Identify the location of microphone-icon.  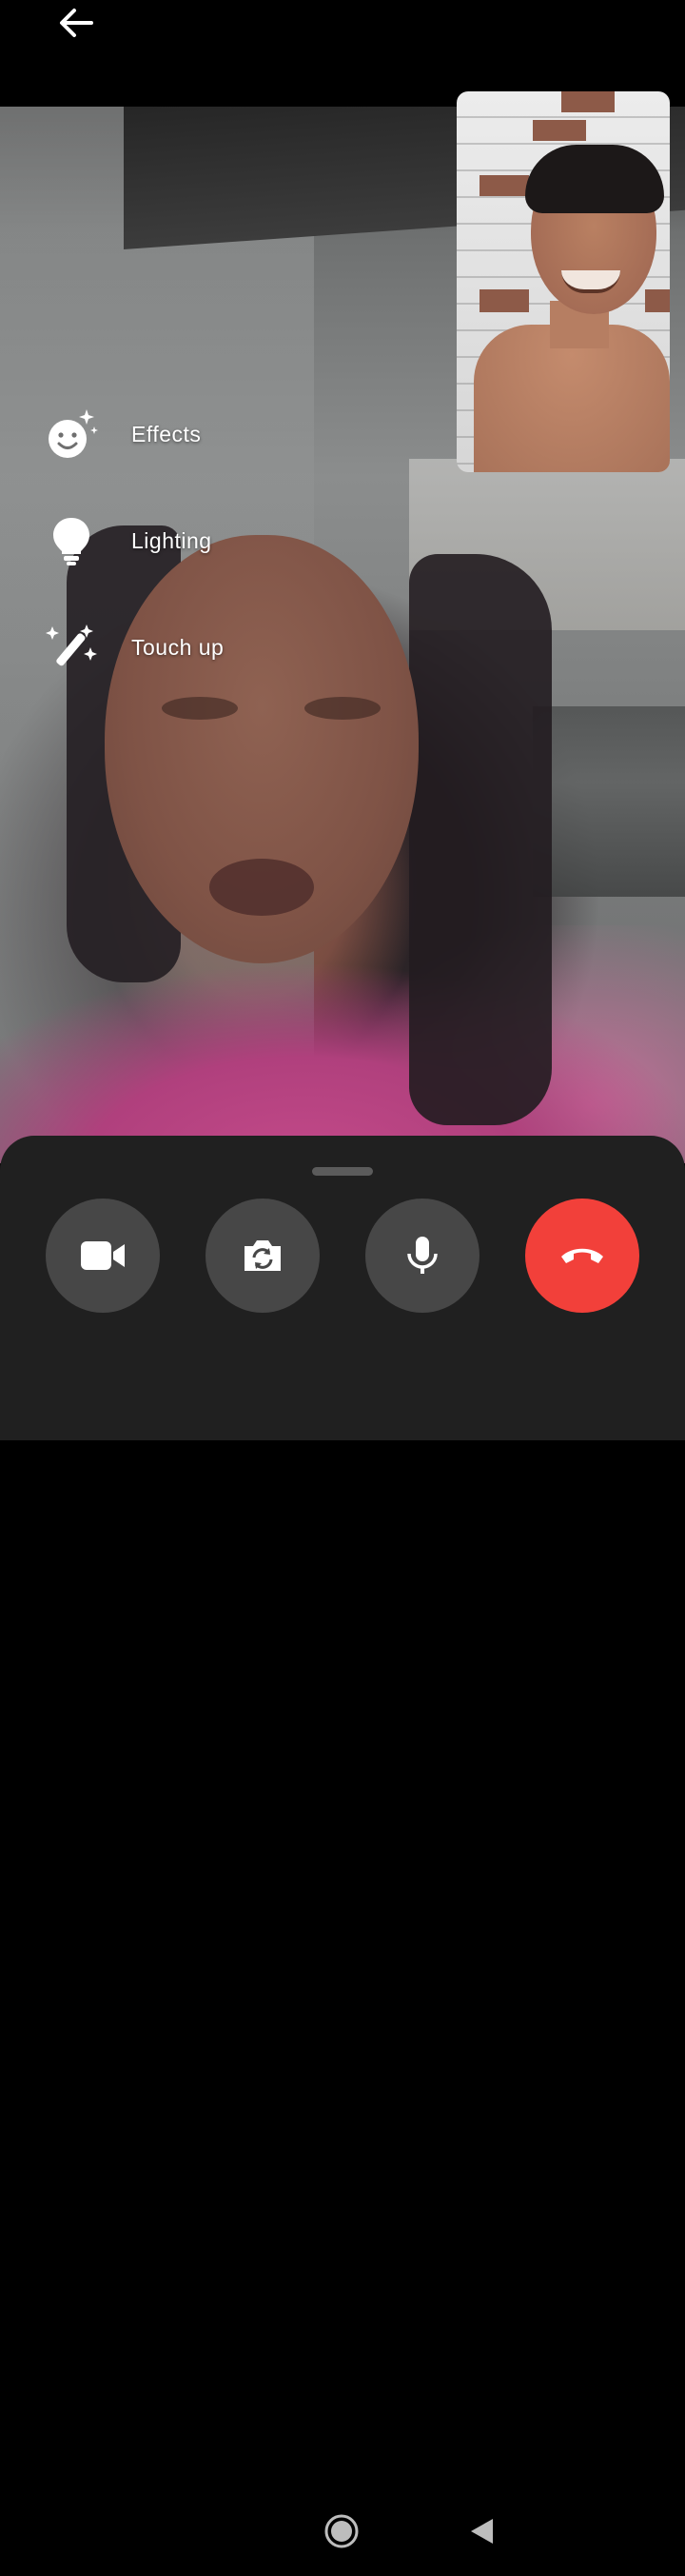
(422, 1255).